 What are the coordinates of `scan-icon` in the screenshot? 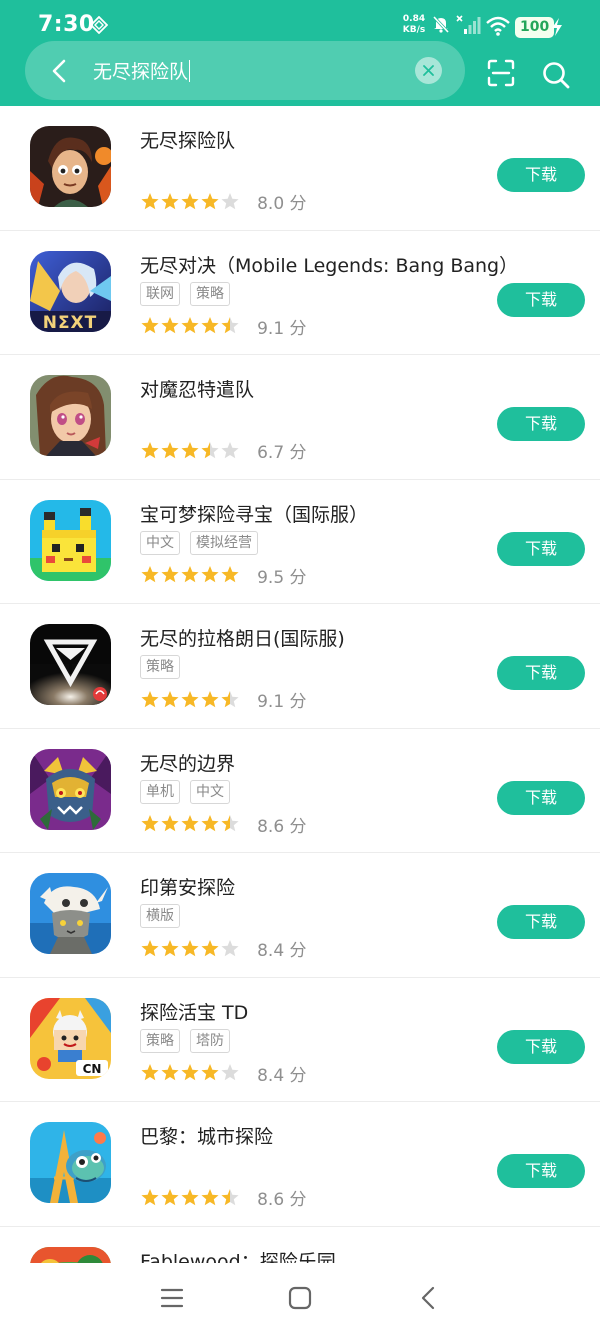 It's located at (501, 73).